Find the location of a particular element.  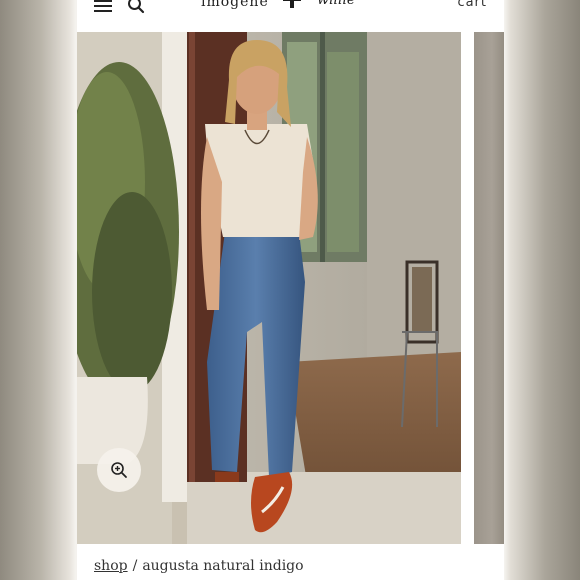

zoom-button is located at coordinates (119, 470).